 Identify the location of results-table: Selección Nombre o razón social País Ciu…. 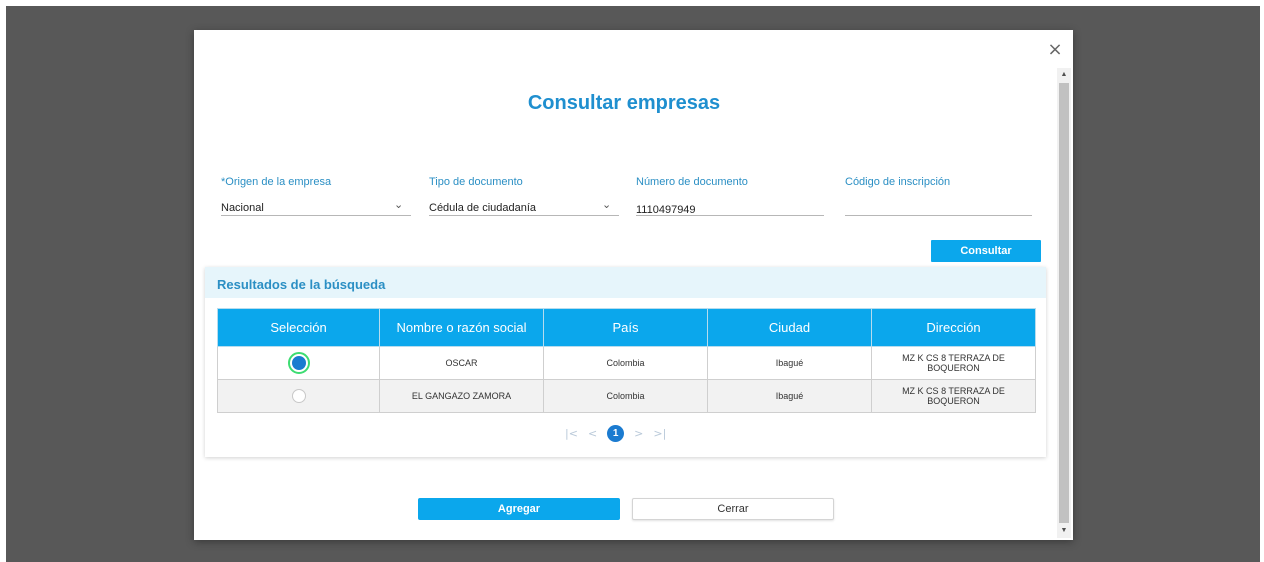
(626, 360).